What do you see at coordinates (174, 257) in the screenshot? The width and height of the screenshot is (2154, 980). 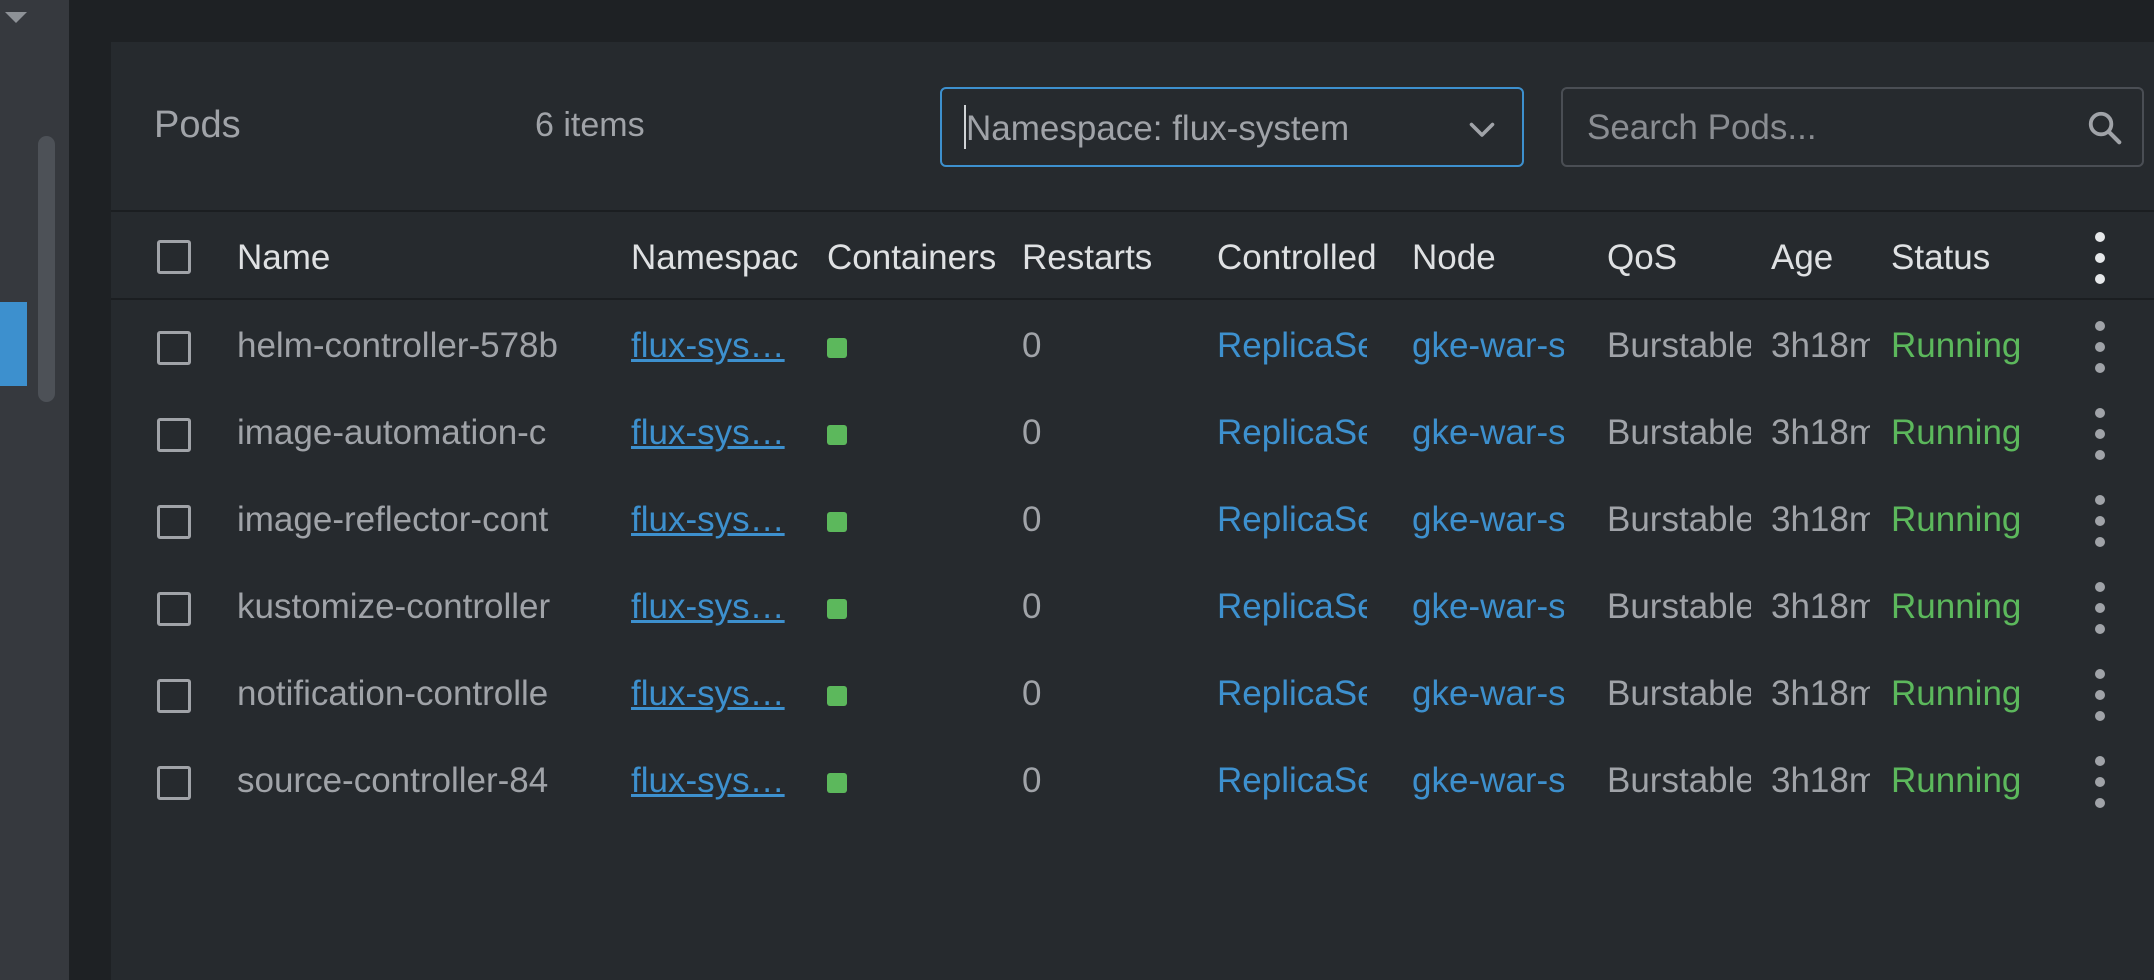 I see `select-all-checkbox` at bounding box center [174, 257].